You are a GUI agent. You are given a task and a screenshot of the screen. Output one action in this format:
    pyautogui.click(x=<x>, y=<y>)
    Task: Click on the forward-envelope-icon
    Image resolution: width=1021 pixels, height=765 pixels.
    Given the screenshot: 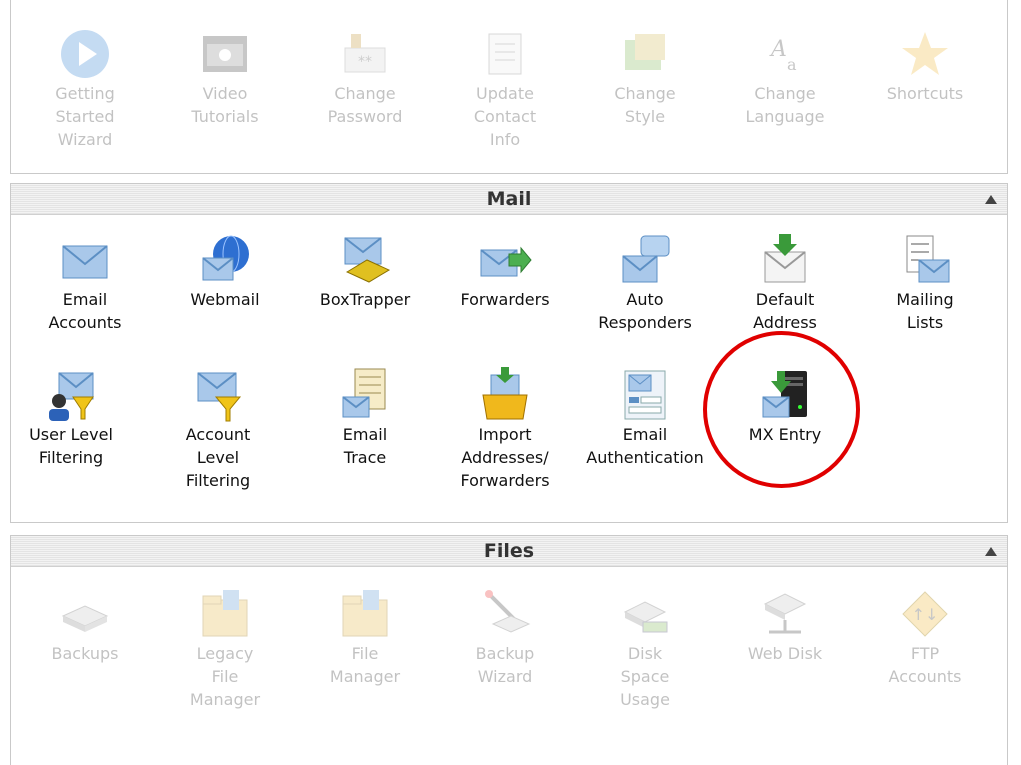 What is the action you would take?
    pyautogui.click(x=505, y=260)
    